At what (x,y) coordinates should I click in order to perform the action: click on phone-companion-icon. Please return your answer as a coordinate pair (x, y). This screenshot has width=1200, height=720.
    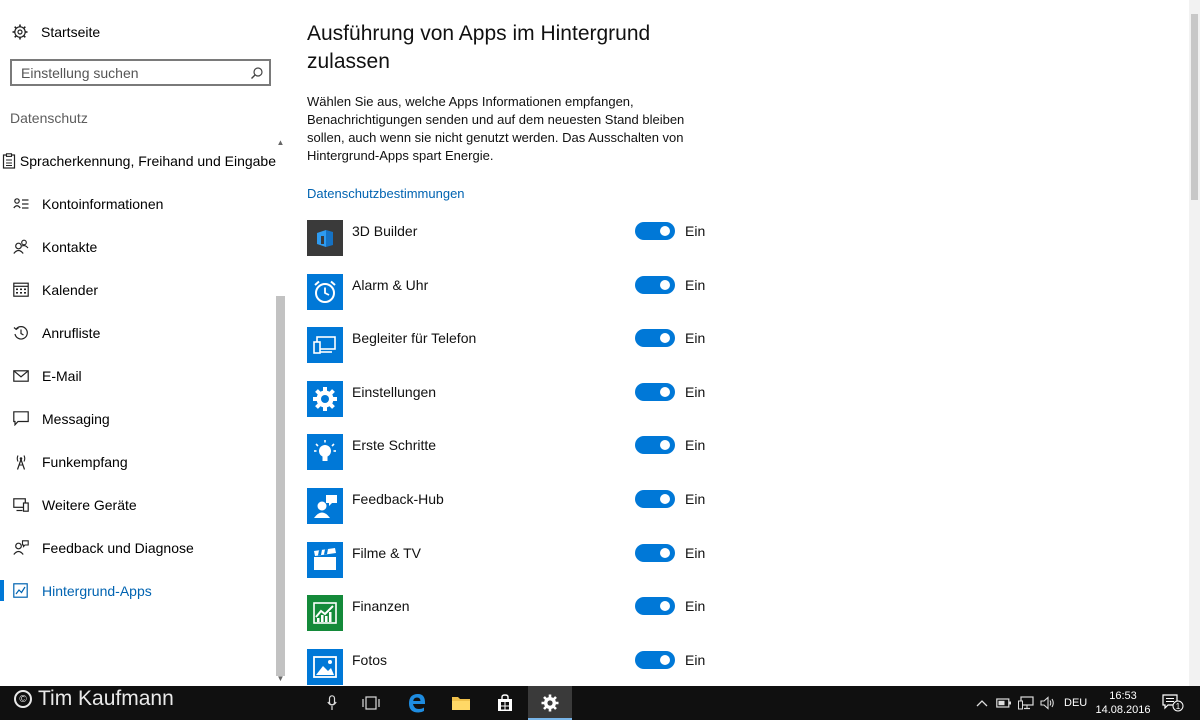
    Looking at the image, I should click on (324, 345).